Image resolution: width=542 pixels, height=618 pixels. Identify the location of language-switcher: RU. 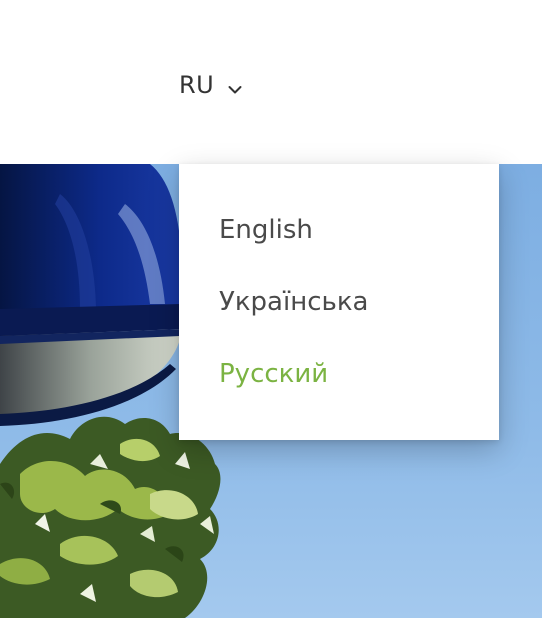
(210, 85).